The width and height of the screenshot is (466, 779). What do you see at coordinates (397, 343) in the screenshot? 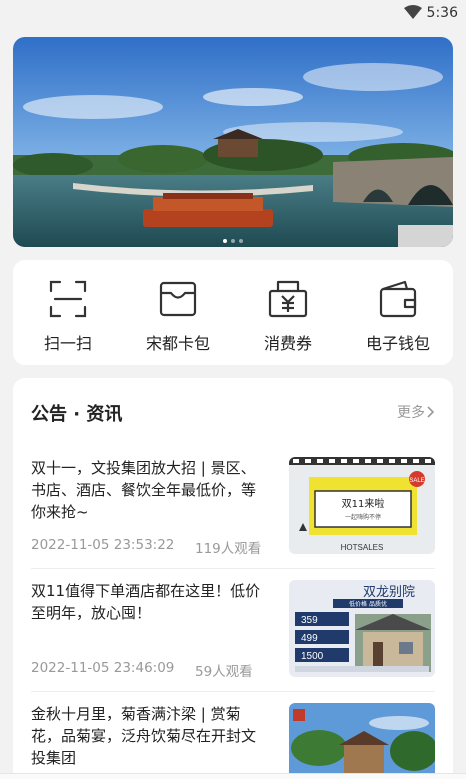
I see `quick-action-label: 电子钱包` at bounding box center [397, 343].